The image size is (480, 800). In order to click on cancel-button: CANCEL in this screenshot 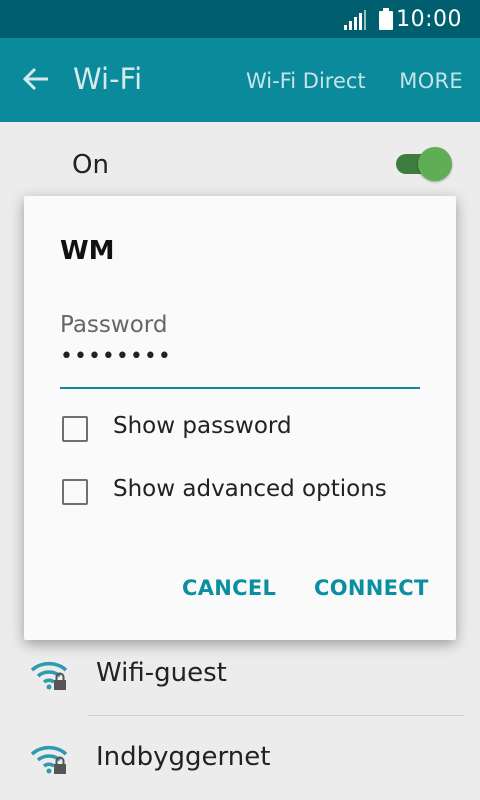, I will do `click(229, 588)`.